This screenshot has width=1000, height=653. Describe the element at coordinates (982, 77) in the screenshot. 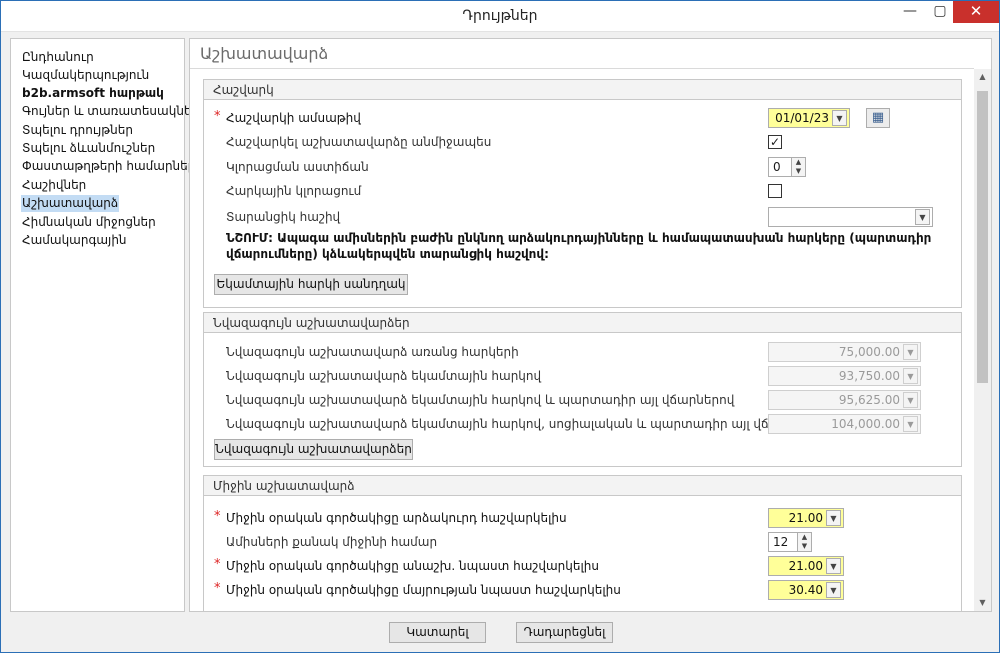

I see `scroll-up-icon: ▲` at that location.